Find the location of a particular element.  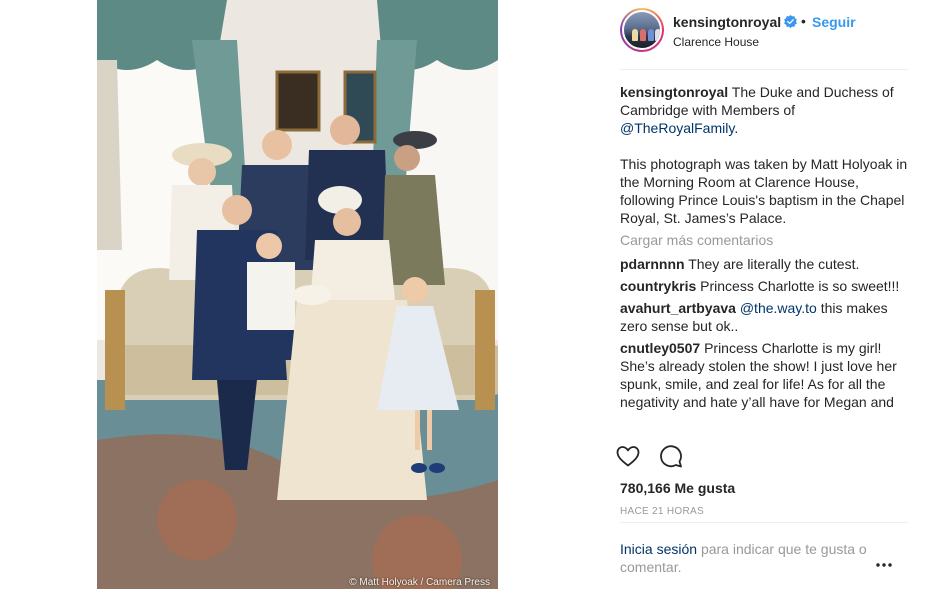

photo-credit: © Matt Holyoak / Camera Press is located at coordinates (419, 582).